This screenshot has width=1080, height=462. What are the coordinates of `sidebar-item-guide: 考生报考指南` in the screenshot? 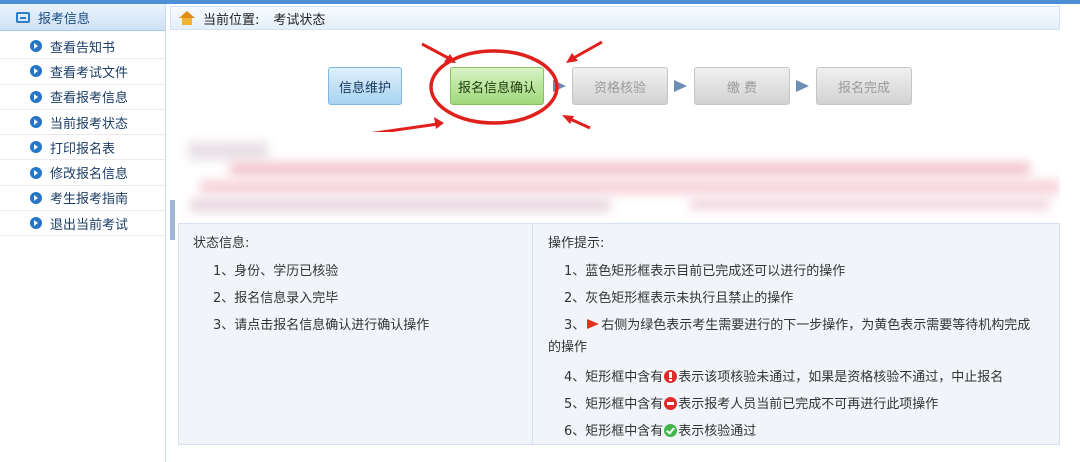 It's located at (82, 199).